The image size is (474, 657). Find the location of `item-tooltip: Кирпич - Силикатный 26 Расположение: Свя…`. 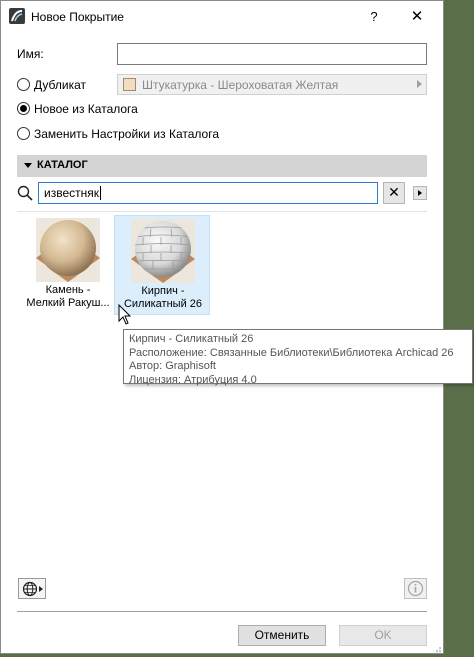

item-tooltip: Кирпич - Силикатный 26 Расположение: Свя… is located at coordinates (298, 357).